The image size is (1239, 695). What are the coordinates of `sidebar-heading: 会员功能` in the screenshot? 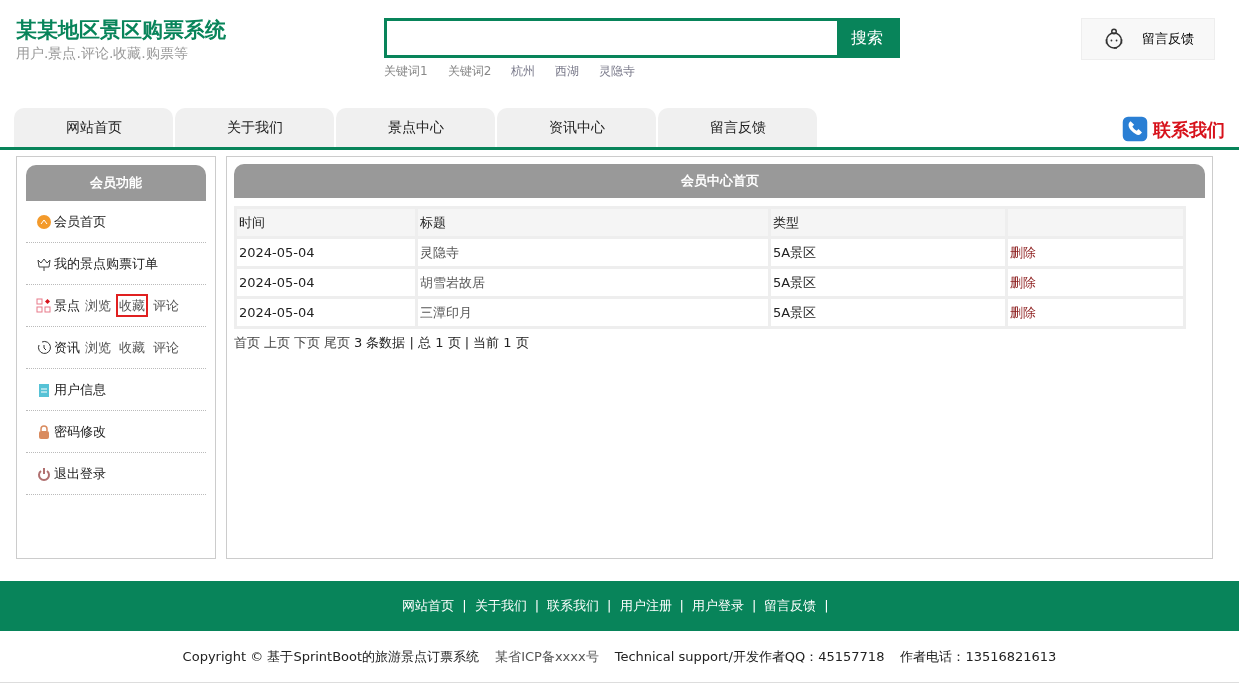 It's located at (116, 183).